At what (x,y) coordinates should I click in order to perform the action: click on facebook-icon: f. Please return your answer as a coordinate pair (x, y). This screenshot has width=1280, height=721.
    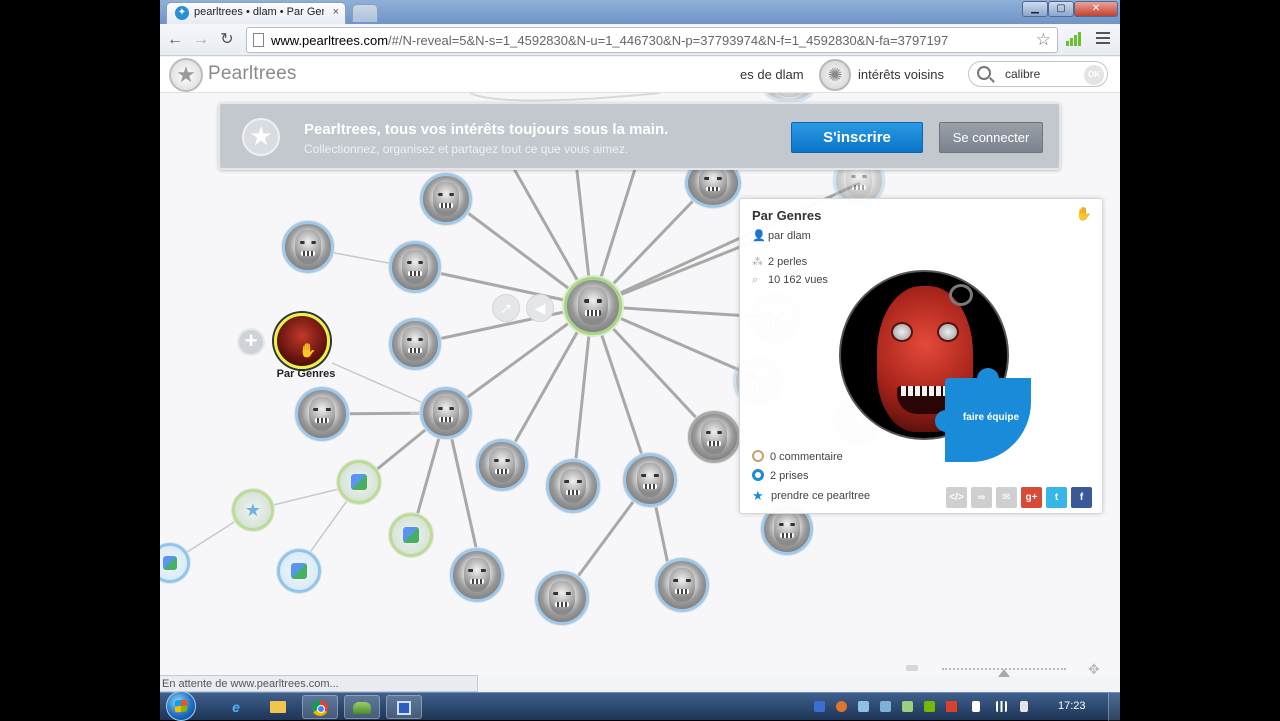
    Looking at the image, I should click on (1081, 497).